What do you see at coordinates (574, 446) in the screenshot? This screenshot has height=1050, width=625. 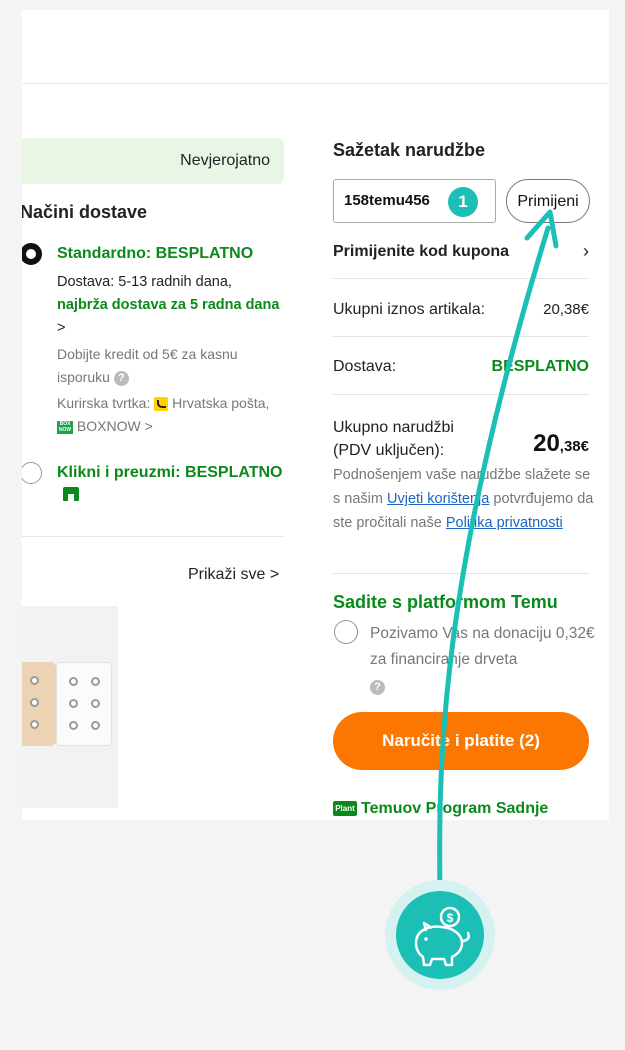 I see `order-total-dec: ,38€` at bounding box center [574, 446].